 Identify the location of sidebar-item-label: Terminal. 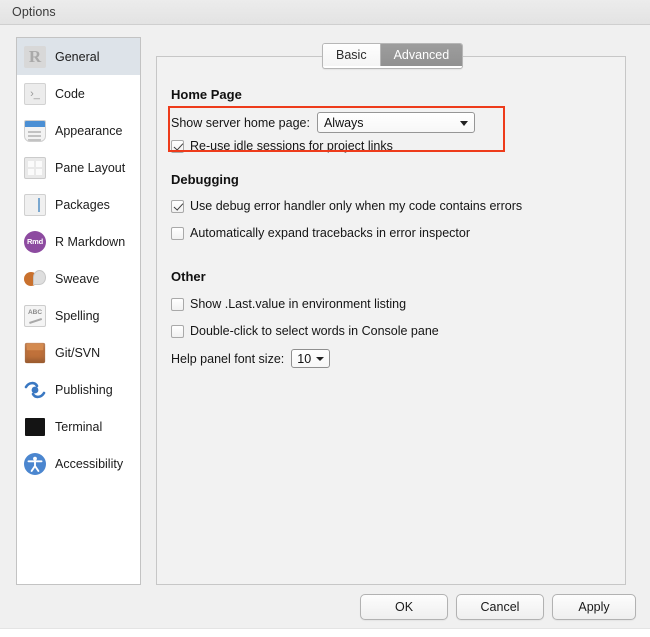
(79, 426).